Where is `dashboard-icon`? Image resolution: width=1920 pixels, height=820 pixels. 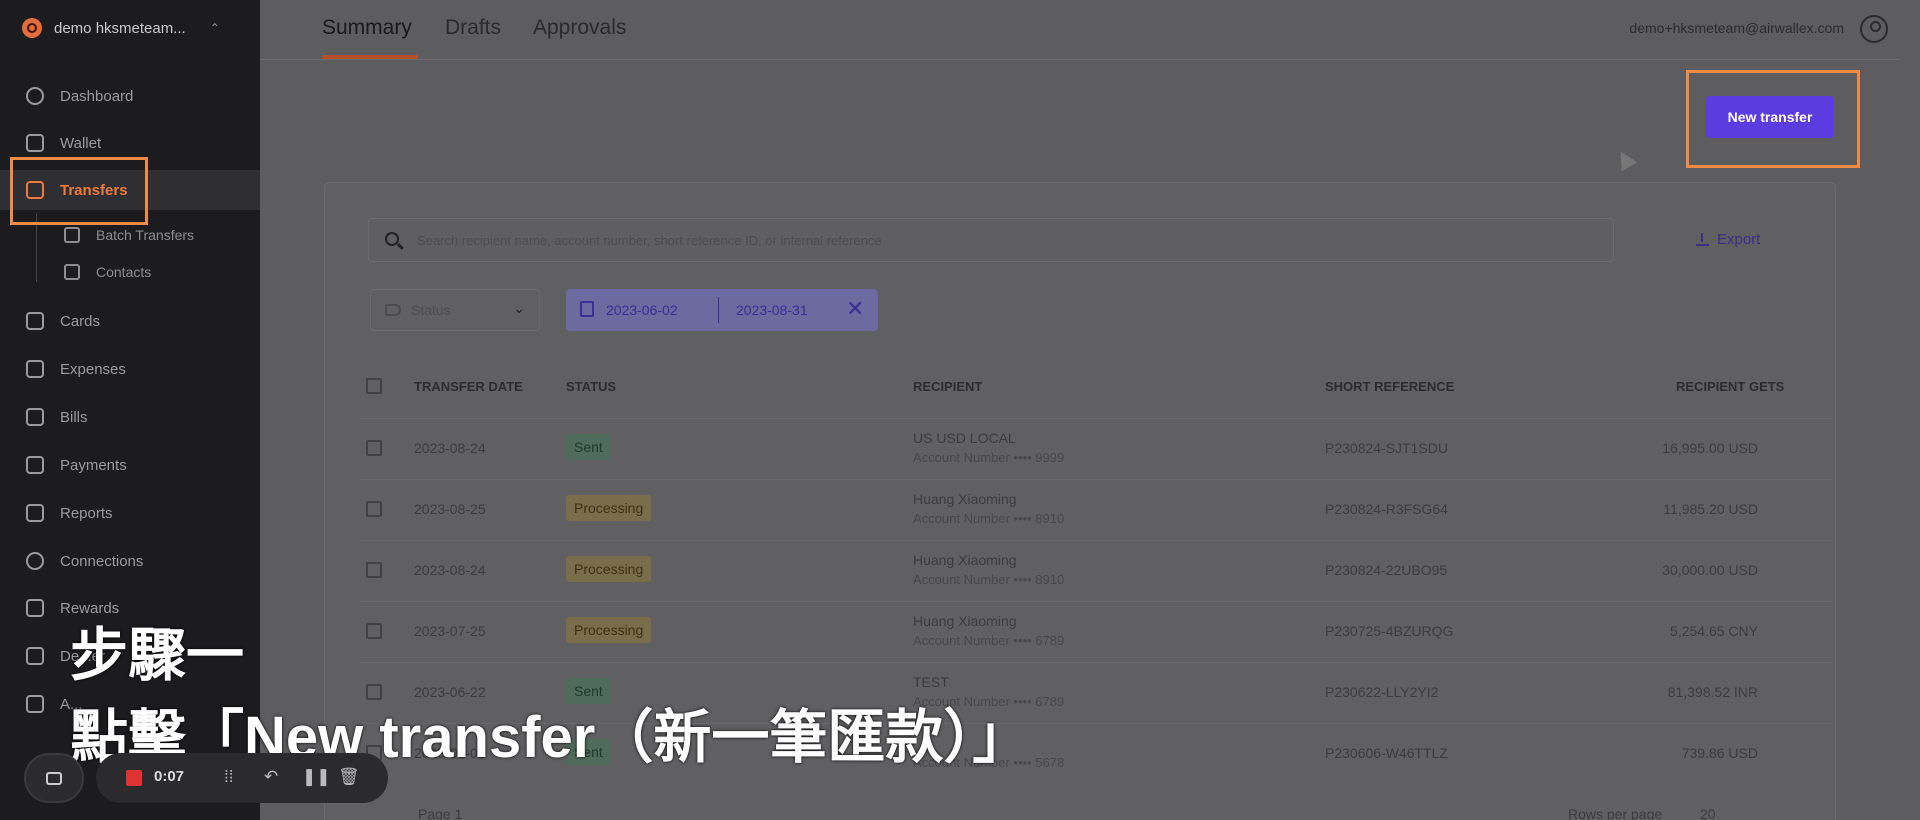 dashboard-icon is located at coordinates (35, 96).